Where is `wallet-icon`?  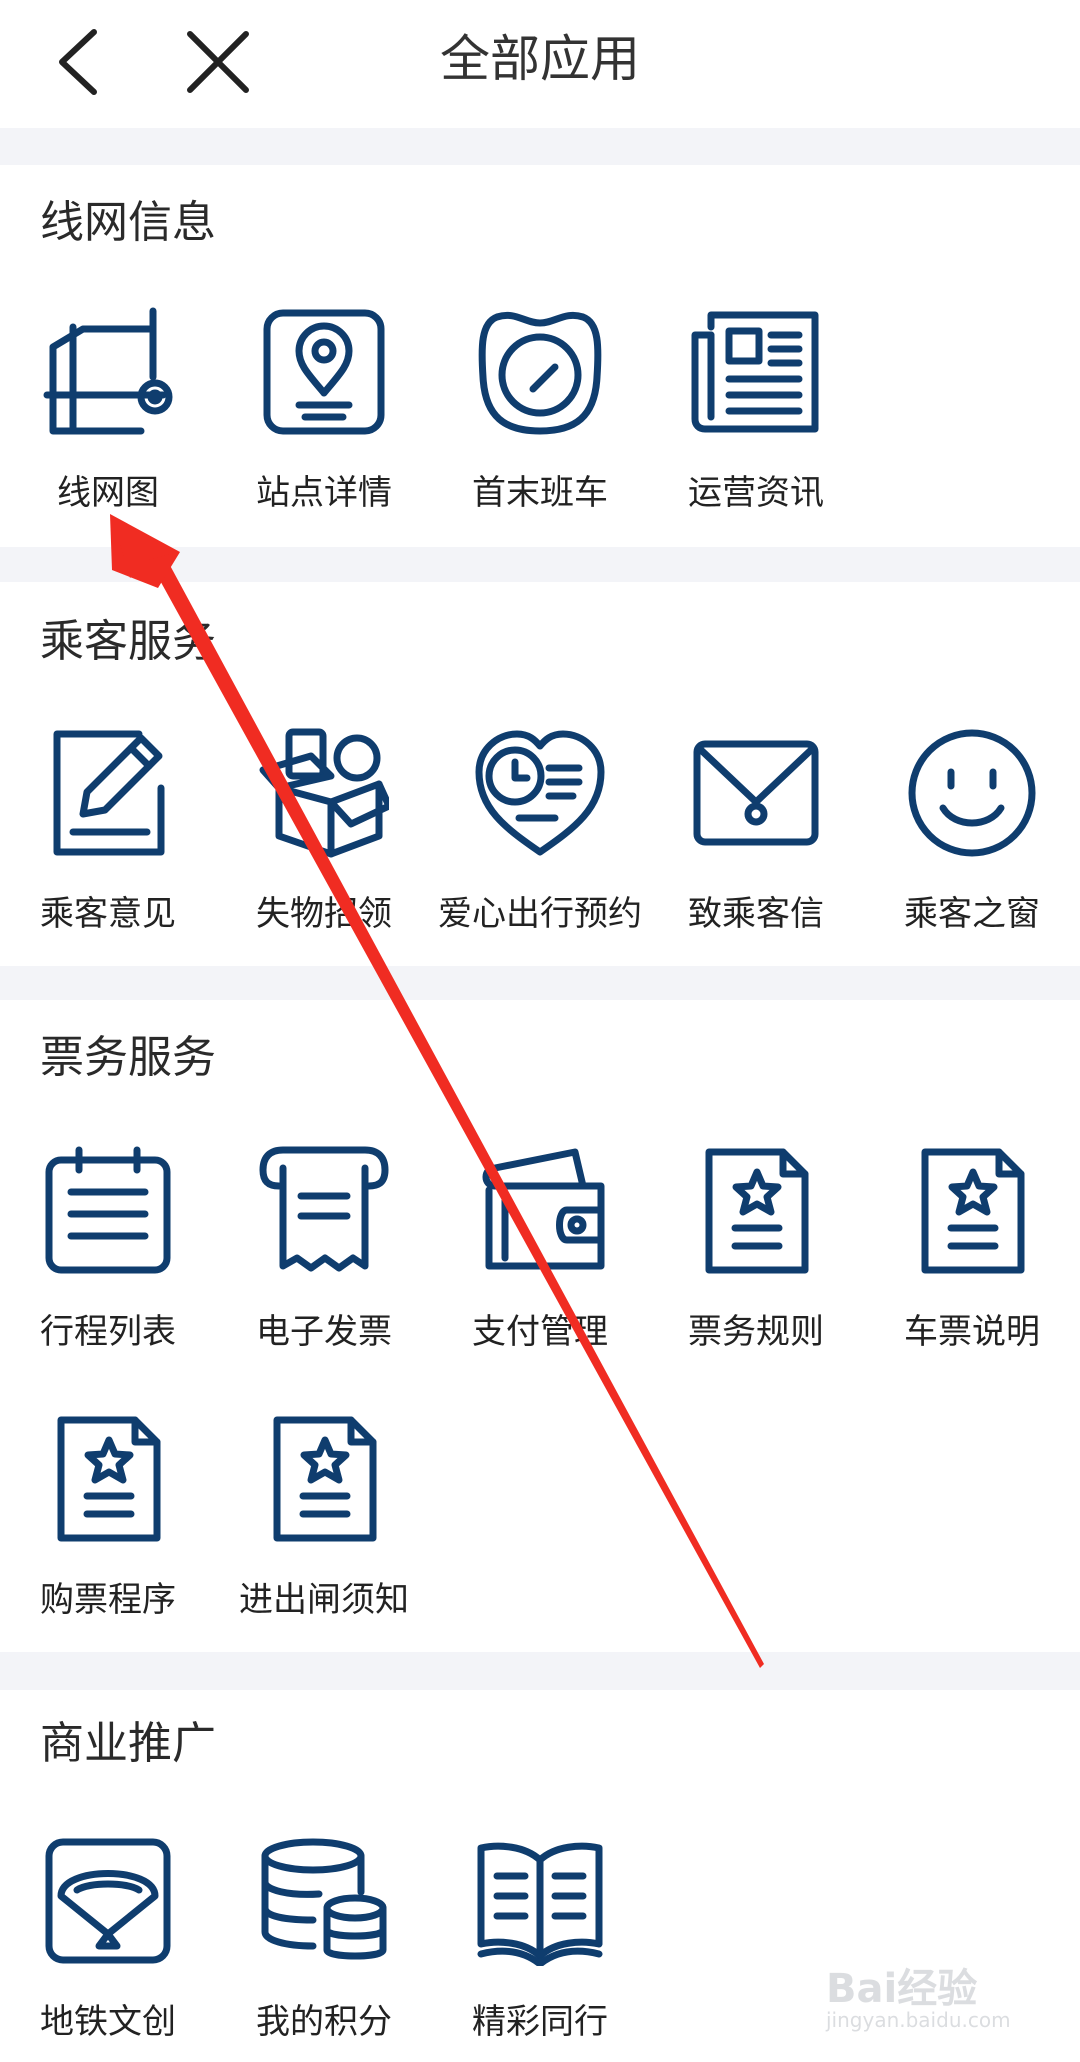 wallet-icon is located at coordinates (543, 1209).